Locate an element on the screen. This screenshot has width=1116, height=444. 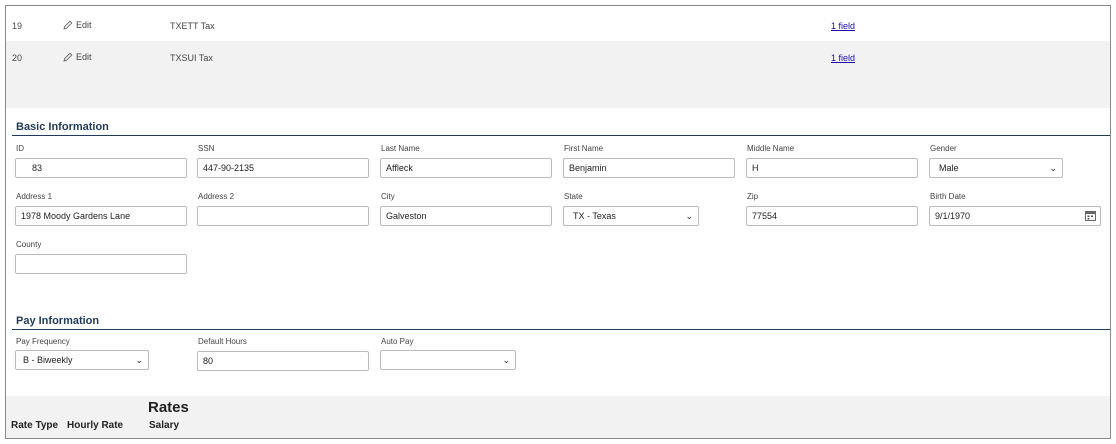
state-value: TX - Texas is located at coordinates (594, 216).